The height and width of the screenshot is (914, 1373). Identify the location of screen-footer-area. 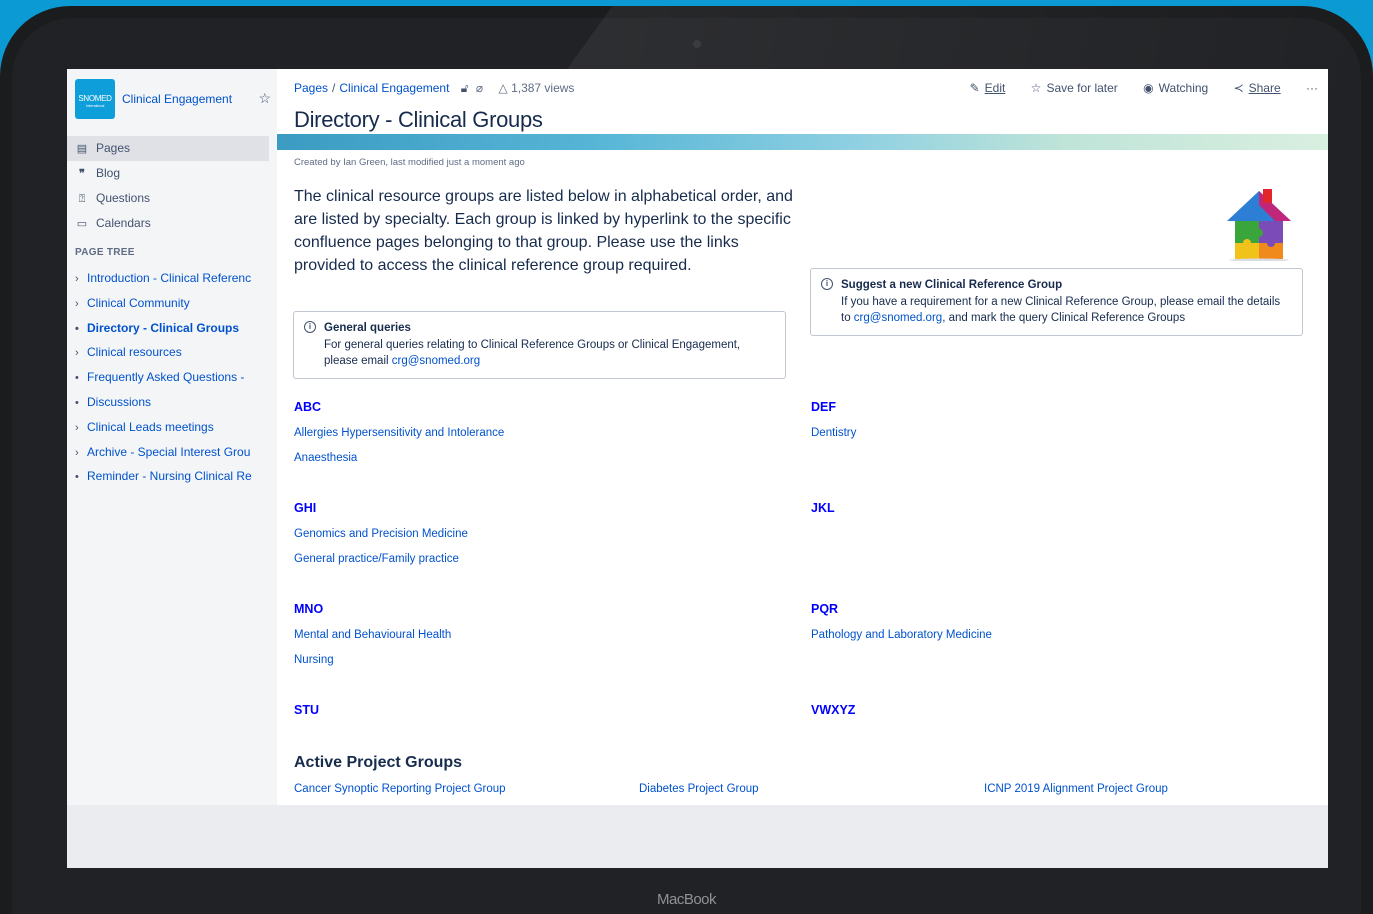
(697, 836).